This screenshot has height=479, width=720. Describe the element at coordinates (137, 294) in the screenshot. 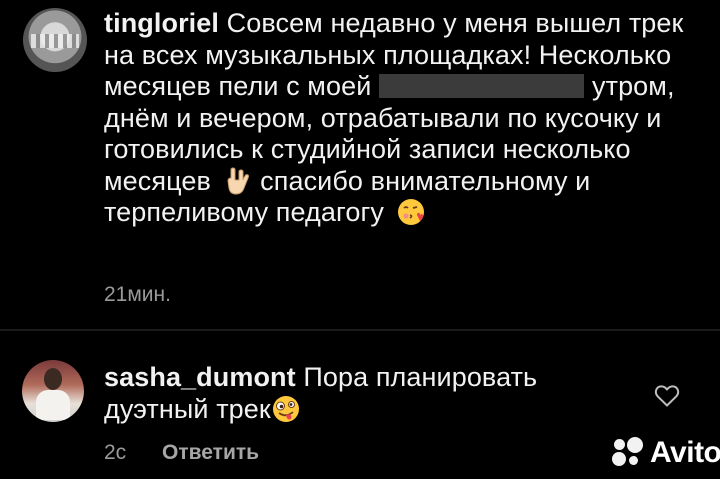

I see `comment-timestamp: 21мин.` at that location.